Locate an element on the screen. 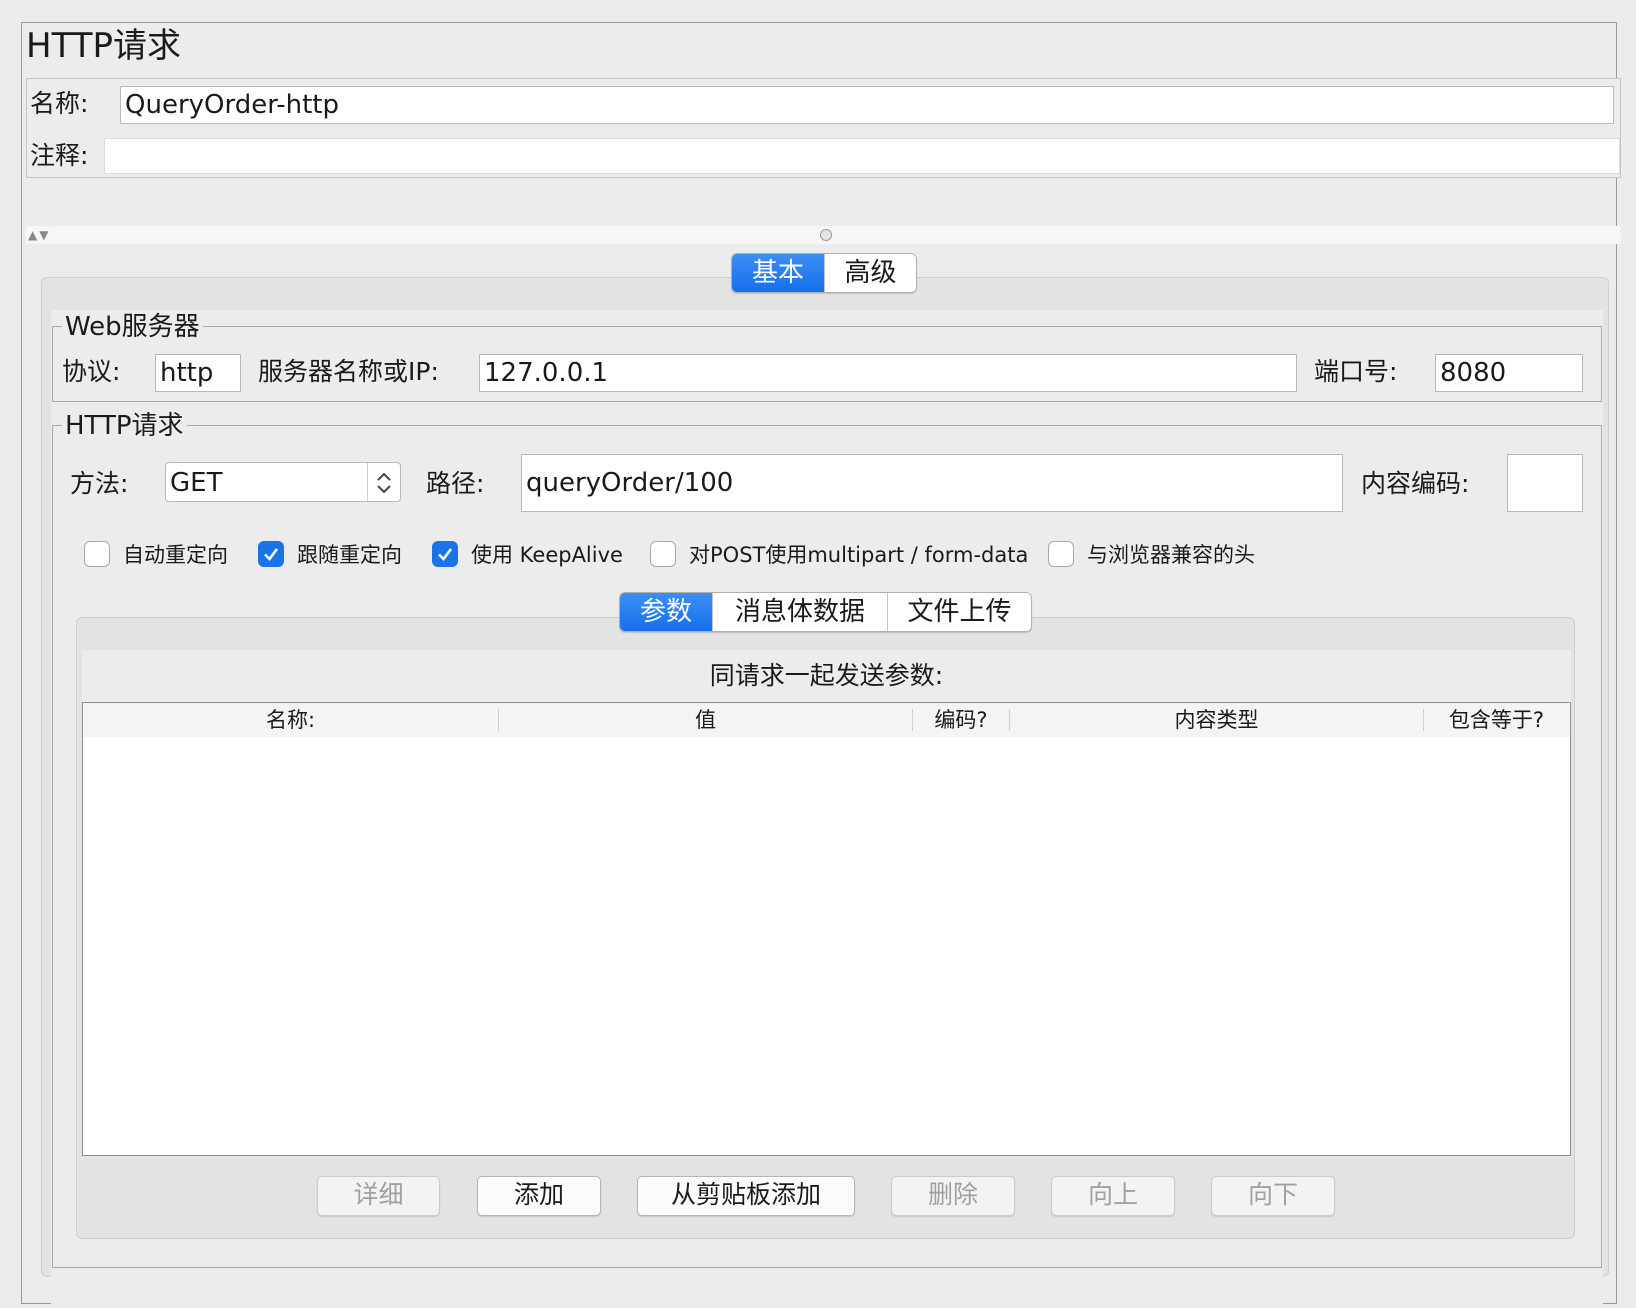  method-select: GET is located at coordinates (283, 482).